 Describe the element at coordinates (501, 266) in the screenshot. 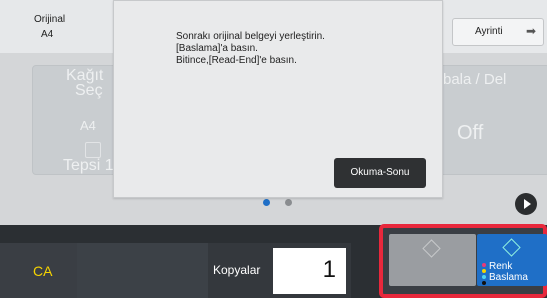

I see `color-start-label-line1: Renk` at that location.